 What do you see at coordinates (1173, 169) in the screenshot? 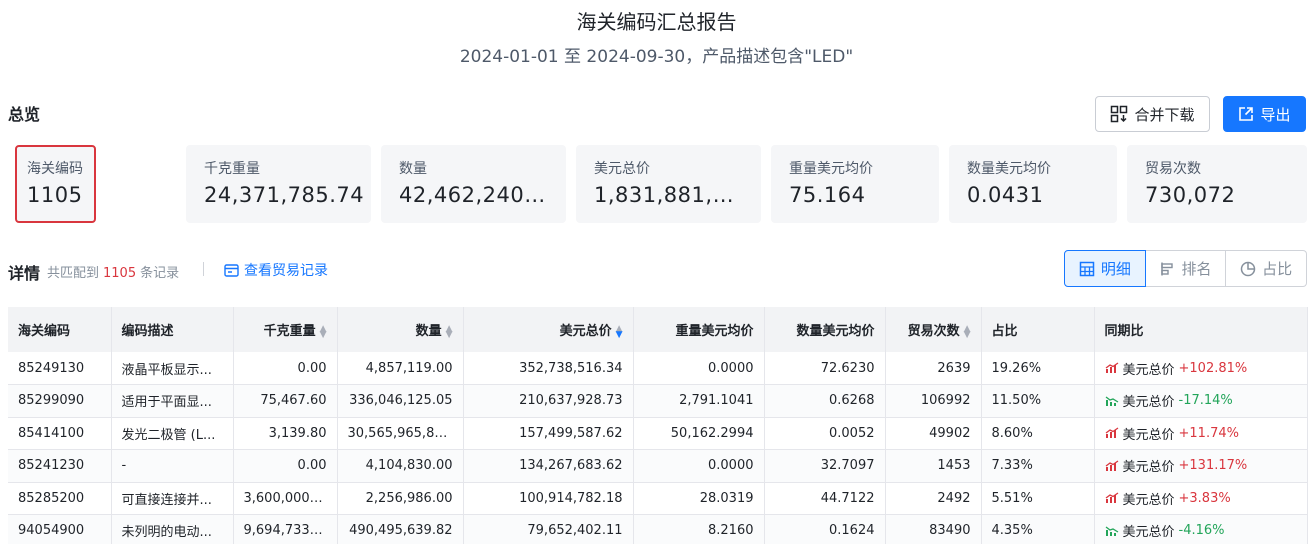
I see `stat-card-label: 贸易次数` at bounding box center [1173, 169].